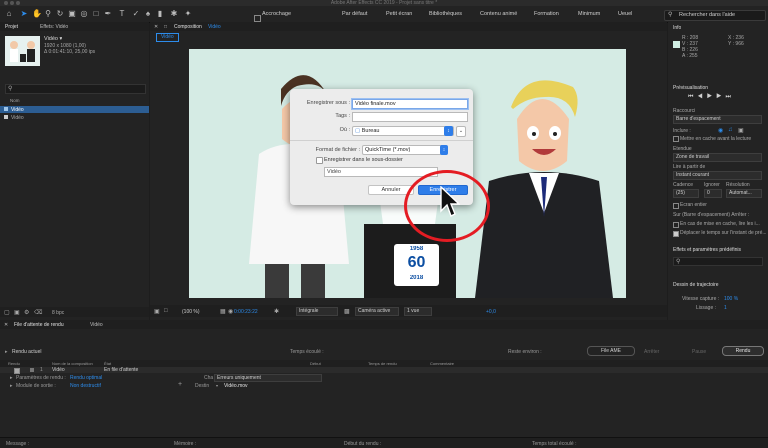 Image resolution: width=768 pixels, height=448 pixels. I want to click on rotate-tool-icon: ↻, so click(60, 14).